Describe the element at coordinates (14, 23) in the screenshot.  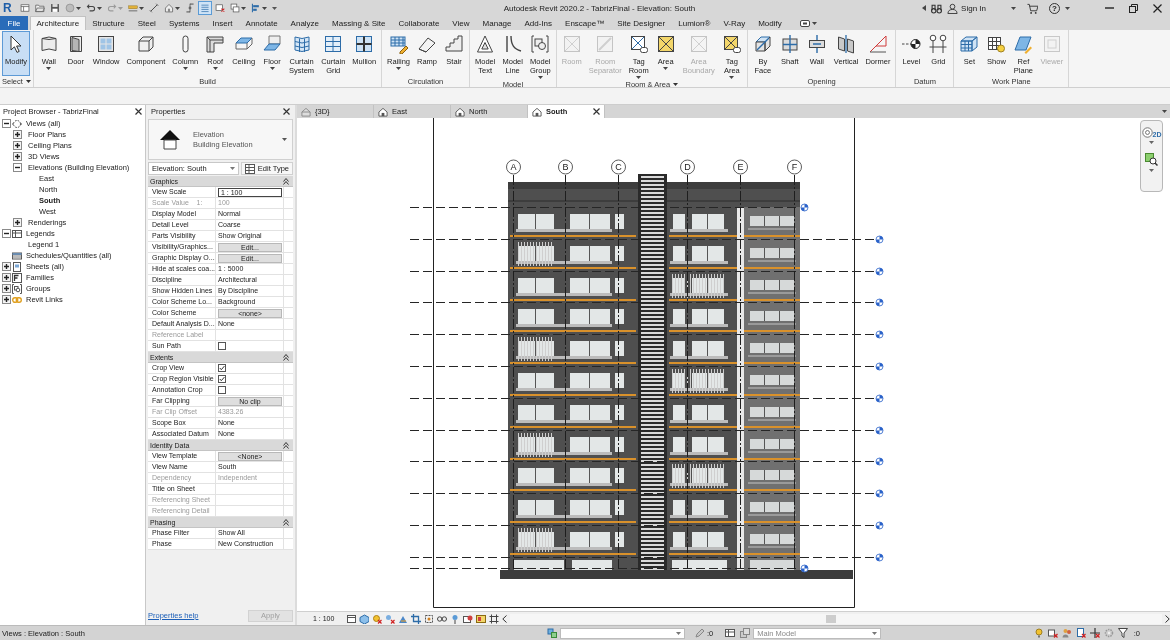
I see `ribbon-tab: File` at that location.